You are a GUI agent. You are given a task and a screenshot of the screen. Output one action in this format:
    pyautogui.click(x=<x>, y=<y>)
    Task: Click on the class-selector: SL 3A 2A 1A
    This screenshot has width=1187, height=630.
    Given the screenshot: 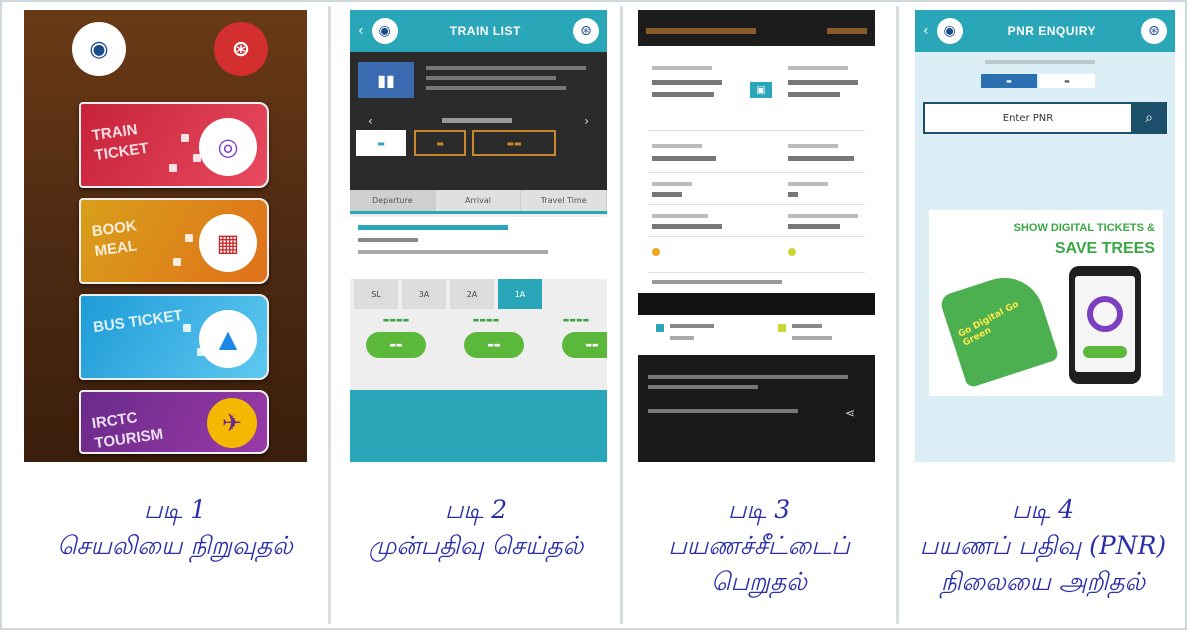 What is the action you would take?
    pyautogui.click(x=478, y=294)
    